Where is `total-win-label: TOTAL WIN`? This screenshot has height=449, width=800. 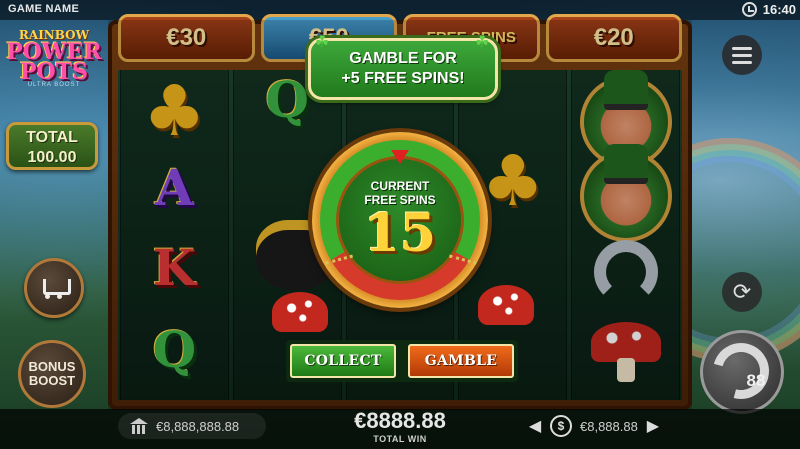
total-win-label: TOTAL WIN is located at coordinates (400, 439).